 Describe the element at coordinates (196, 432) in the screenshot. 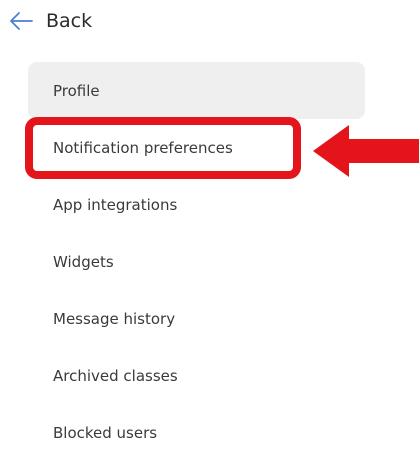

I see `menu-item-blocked-users: Blocked users` at that location.